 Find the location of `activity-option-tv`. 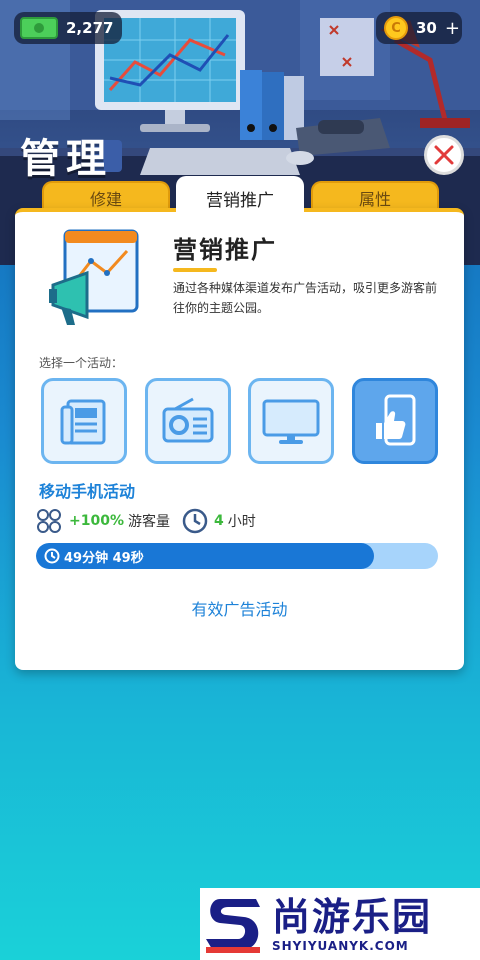

activity-option-tv is located at coordinates (291, 421).